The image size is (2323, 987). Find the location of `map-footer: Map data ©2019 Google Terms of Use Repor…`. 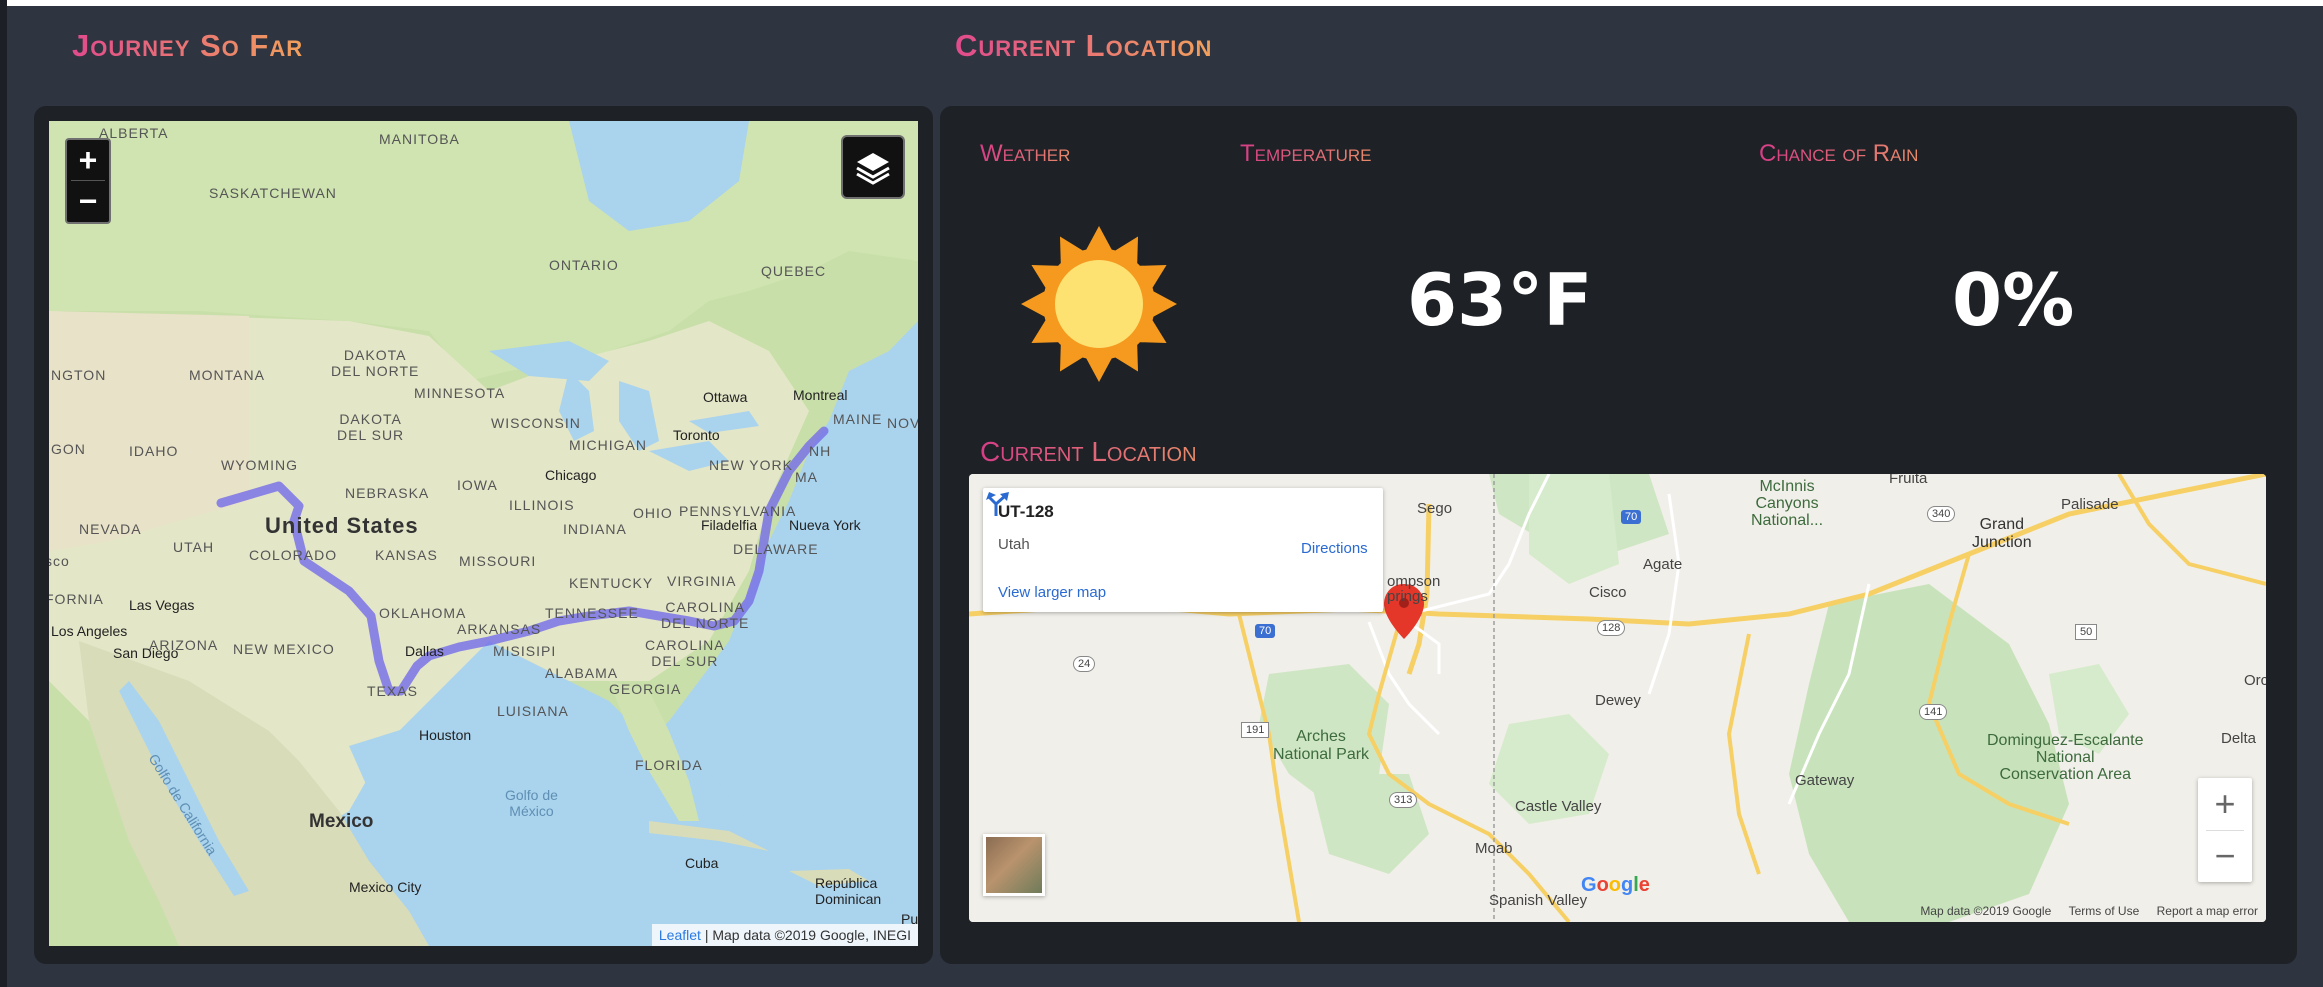

map-footer: Map data ©2019 Google Terms of Use Repor… is located at coordinates (2082, 911).